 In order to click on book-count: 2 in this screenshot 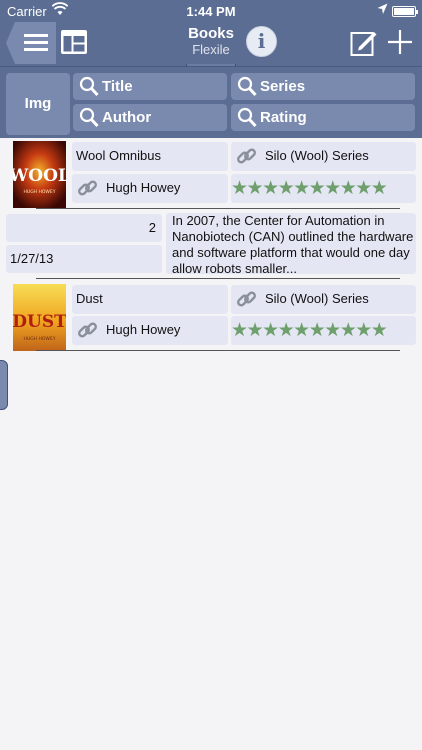, I will do `click(152, 227)`.